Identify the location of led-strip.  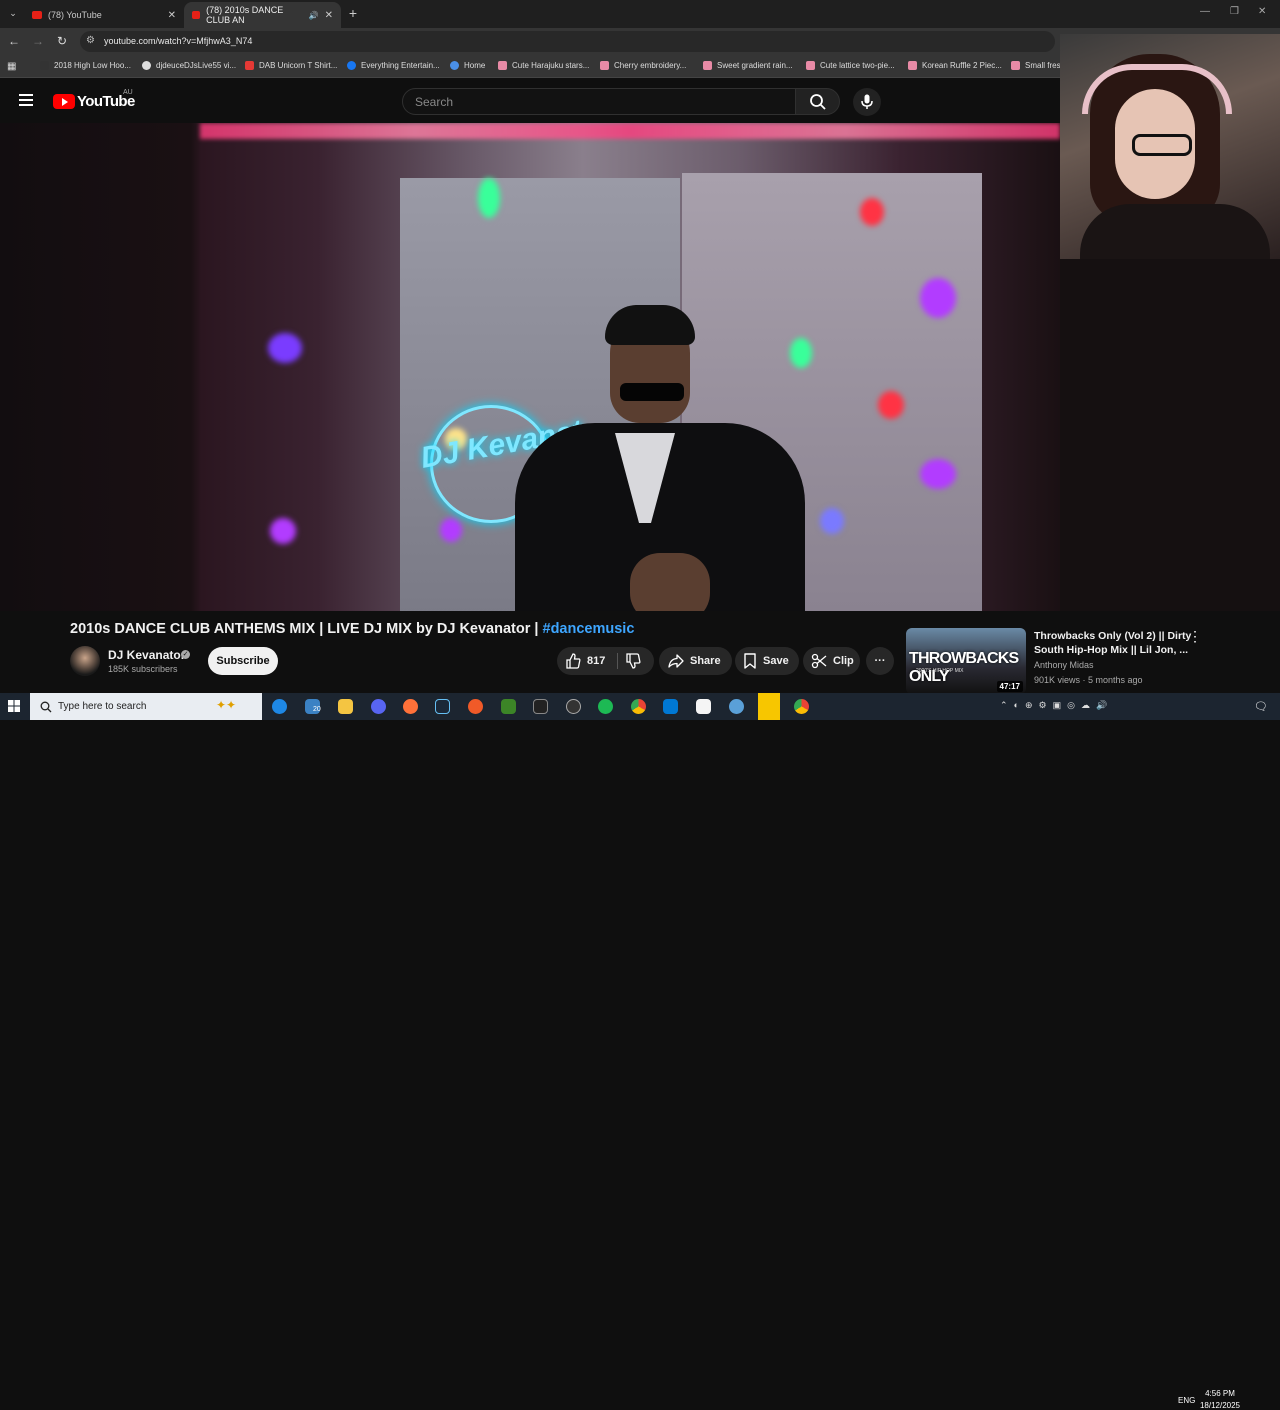
(630, 131).